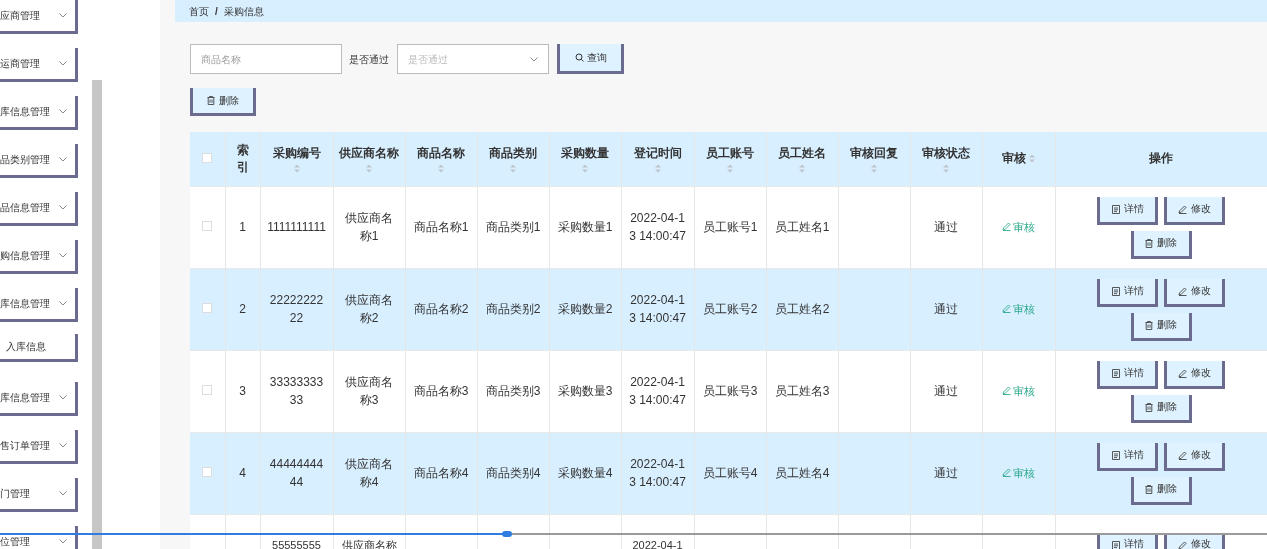  What do you see at coordinates (730, 153) in the screenshot?
I see `column-header: 员工账号` at bounding box center [730, 153].